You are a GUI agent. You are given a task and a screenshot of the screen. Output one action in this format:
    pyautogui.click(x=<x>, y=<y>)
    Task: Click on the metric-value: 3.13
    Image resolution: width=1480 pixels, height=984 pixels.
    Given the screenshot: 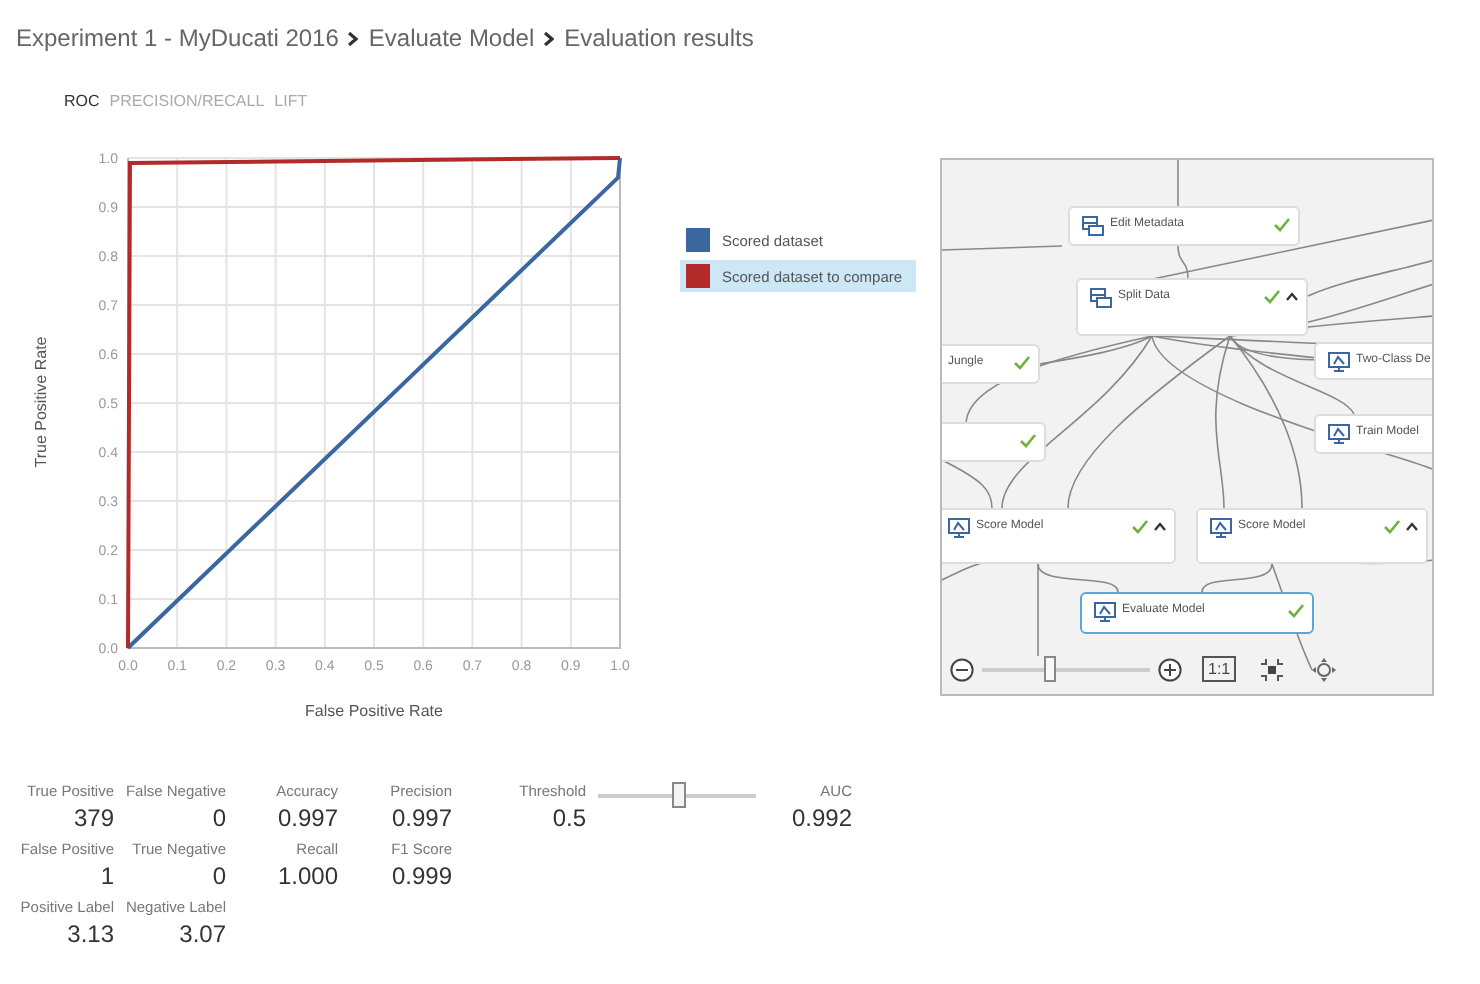 What is the action you would take?
    pyautogui.click(x=90, y=934)
    